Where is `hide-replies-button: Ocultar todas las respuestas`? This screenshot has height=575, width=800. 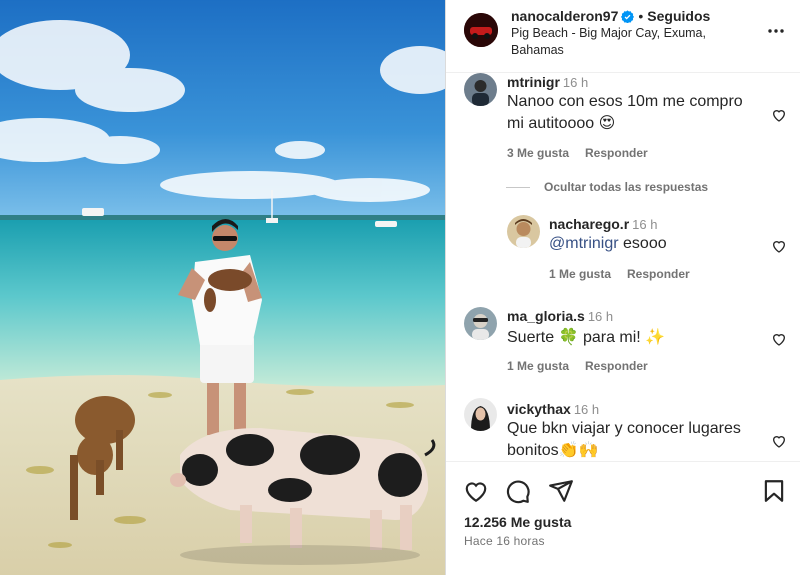
hide-replies-button: Ocultar todas las respuestas is located at coordinates (607, 187).